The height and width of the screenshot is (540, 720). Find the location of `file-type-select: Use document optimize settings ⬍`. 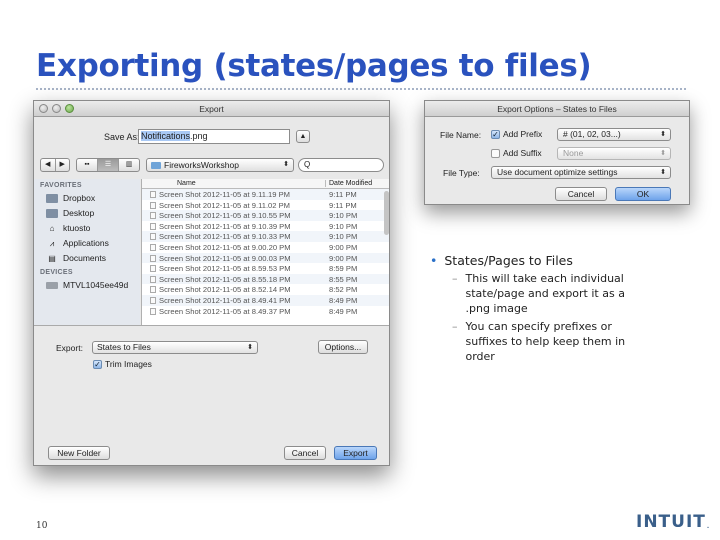

file-type-select: Use document optimize settings ⬍ is located at coordinates (581, 172).